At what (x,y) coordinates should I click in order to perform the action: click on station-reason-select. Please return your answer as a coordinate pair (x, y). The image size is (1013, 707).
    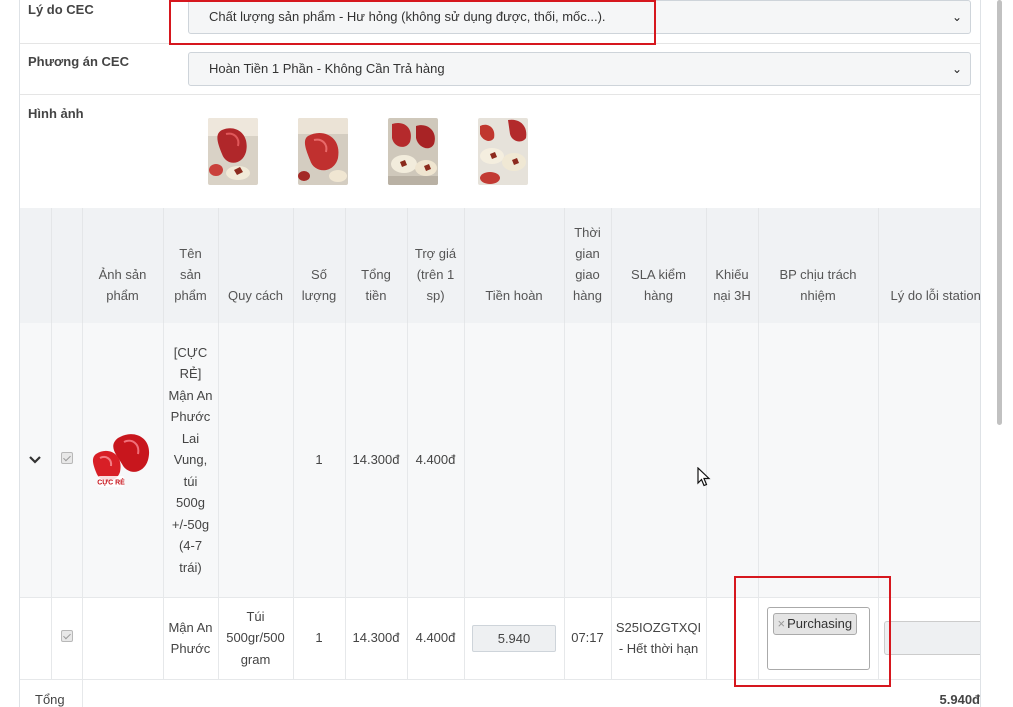
    Looking at the image, I should click on (931, 638).